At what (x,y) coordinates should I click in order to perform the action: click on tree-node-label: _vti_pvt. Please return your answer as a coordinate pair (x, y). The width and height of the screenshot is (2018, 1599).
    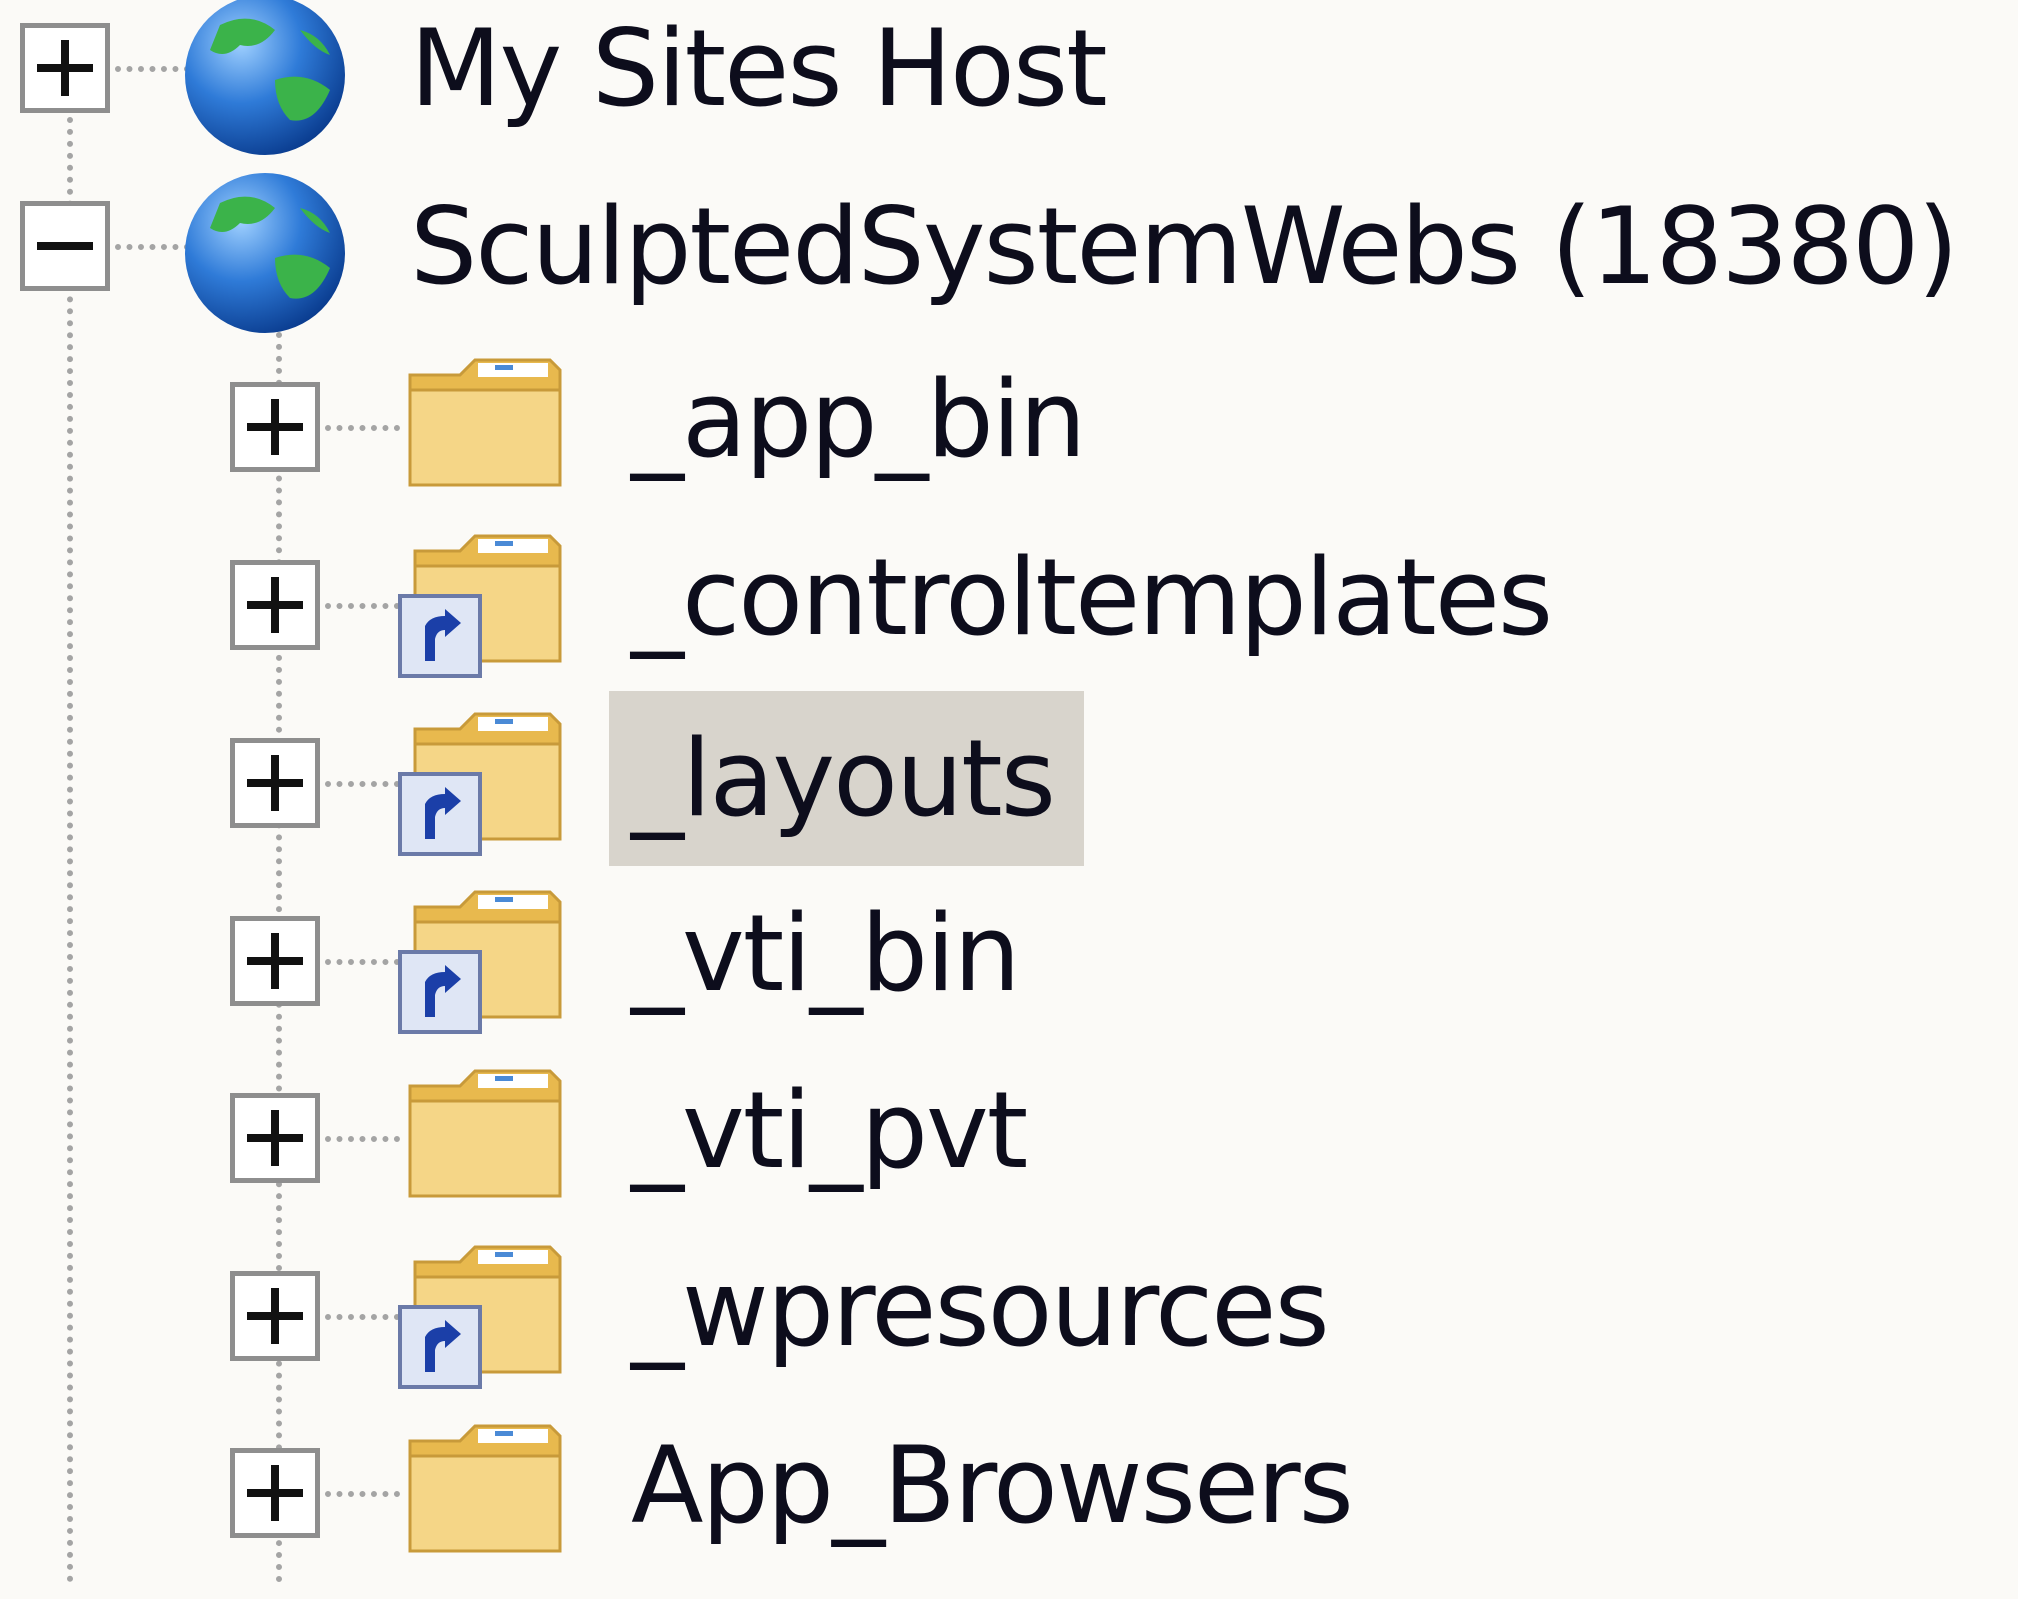
    Looking at the image, I should click on (828, 1131).